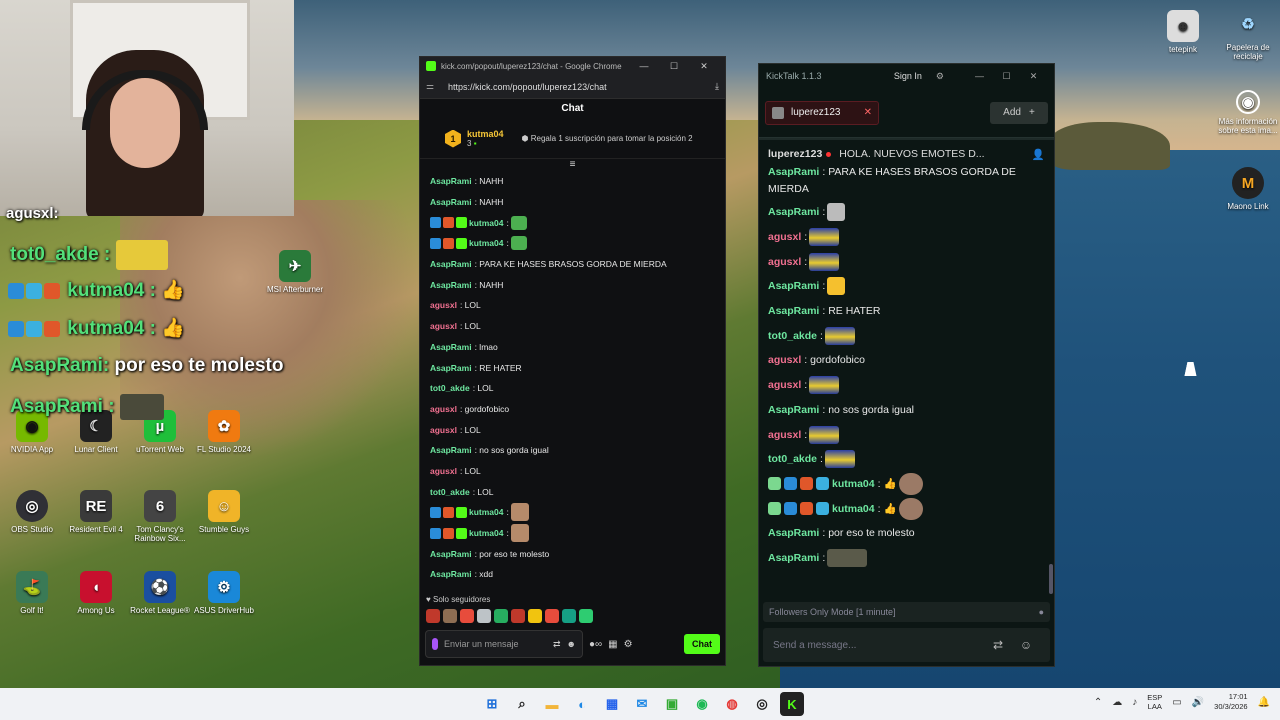 The width and height of the screenshot is (1280, 720). What do you see at coordinates (1019, 112) in the screenshot?
I see `add-channel-button: Add +` at bounding box center [1019, 112].